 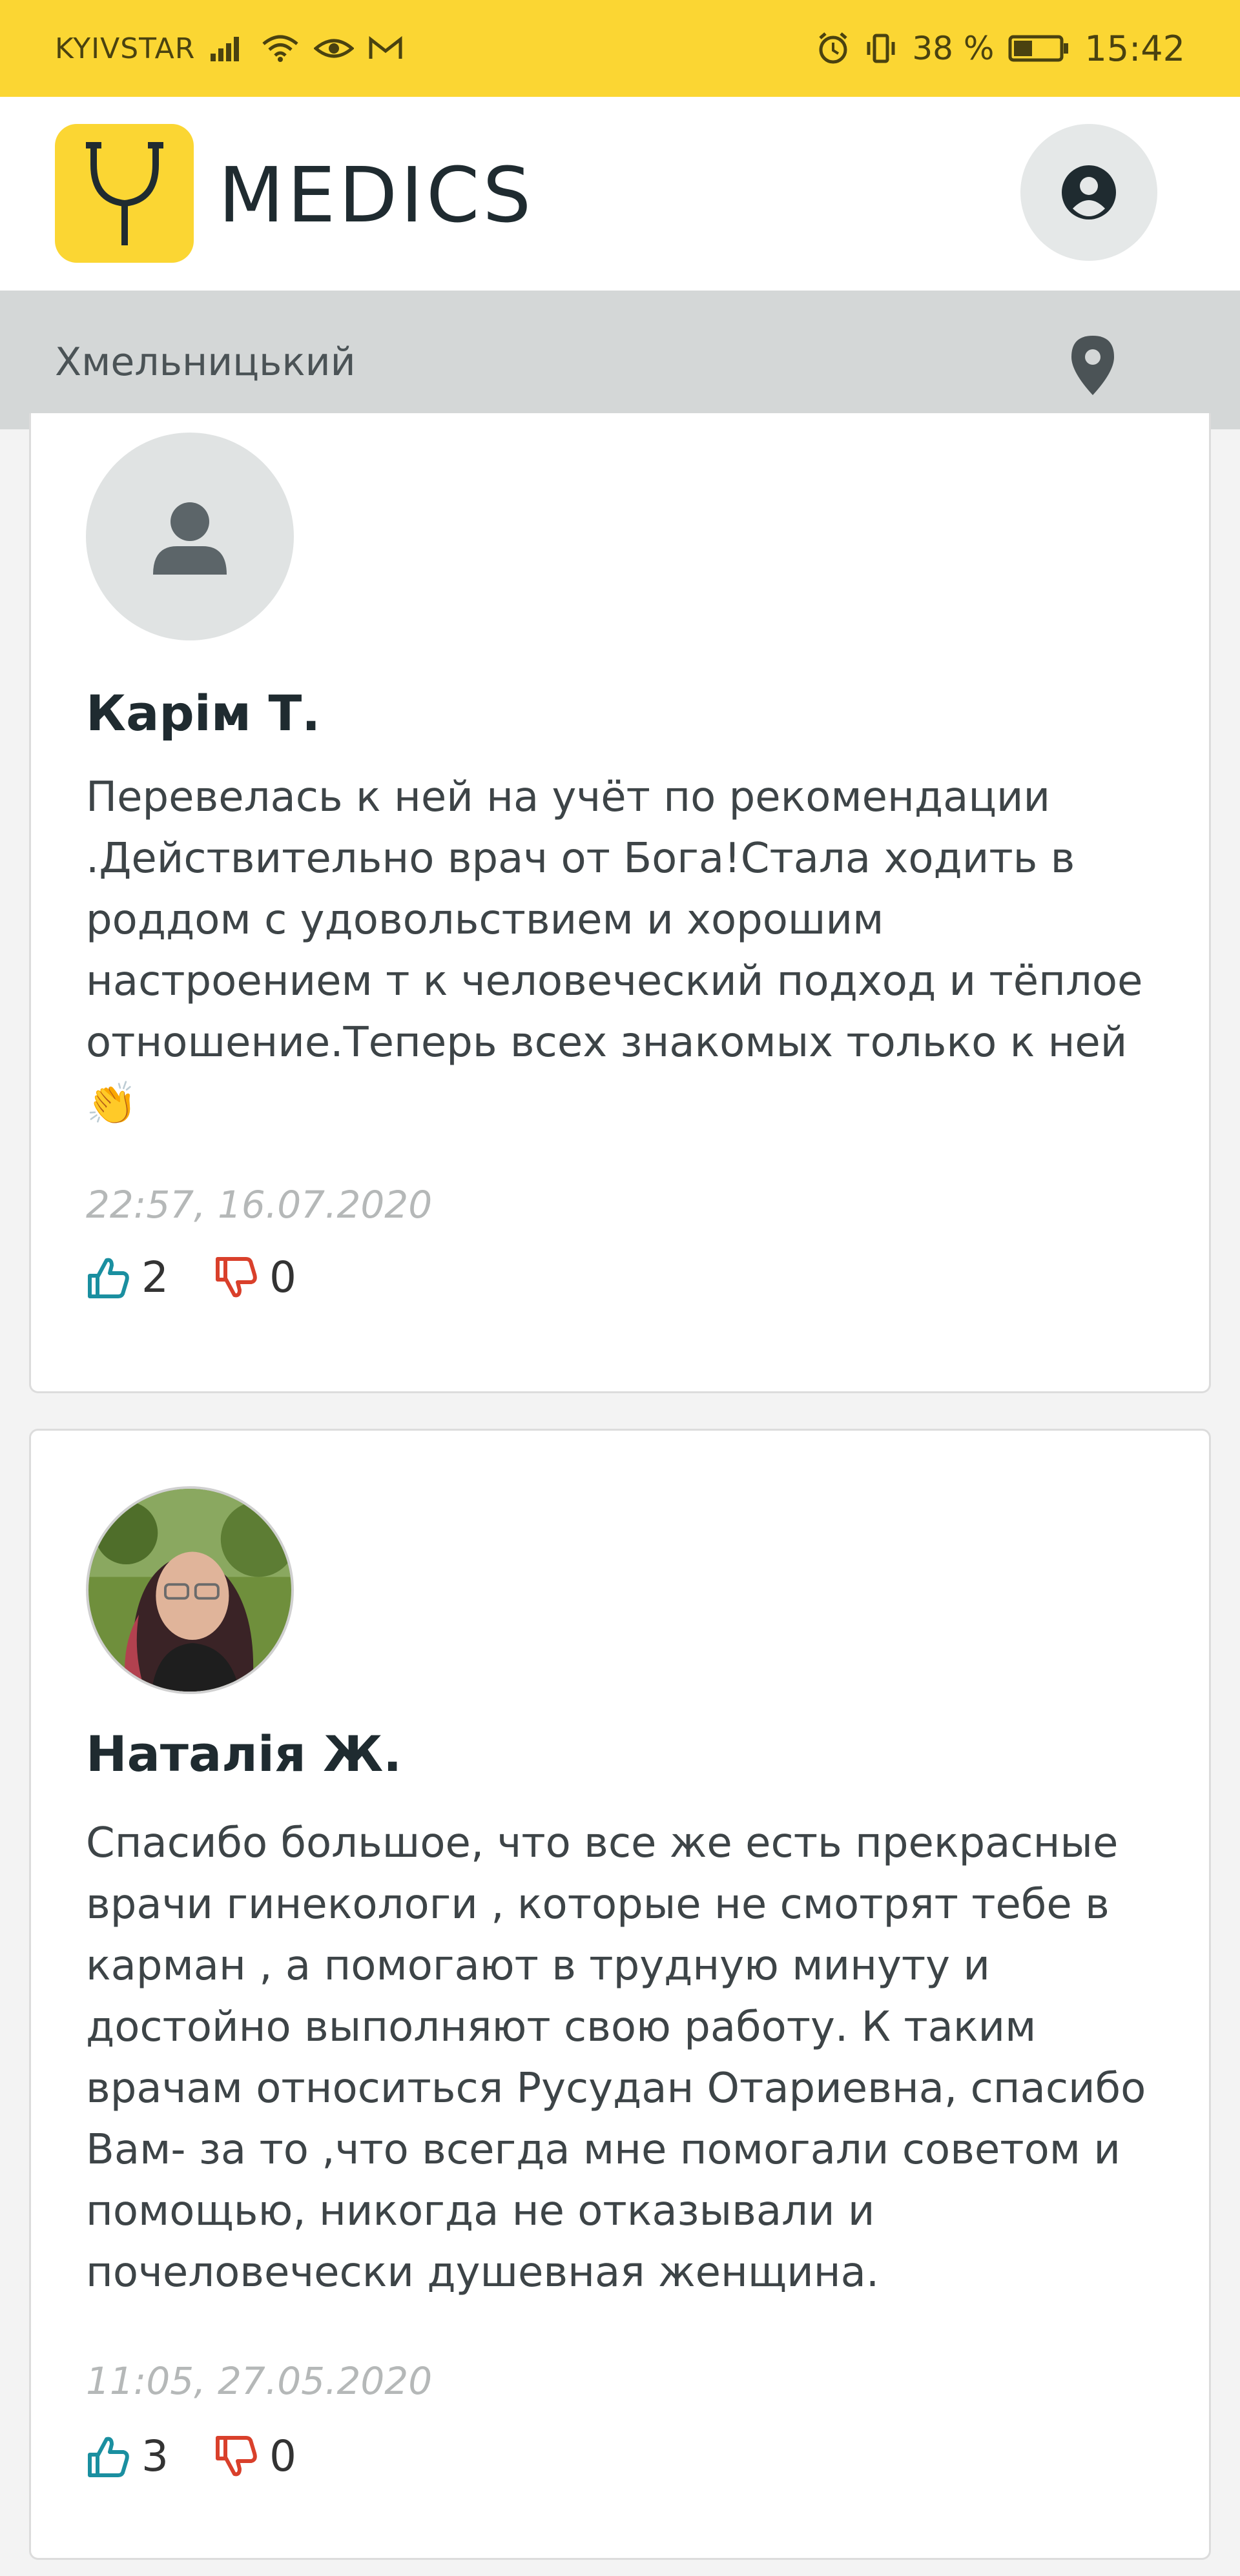 I want to click on default-user-icon, so click(x=190, y=538).